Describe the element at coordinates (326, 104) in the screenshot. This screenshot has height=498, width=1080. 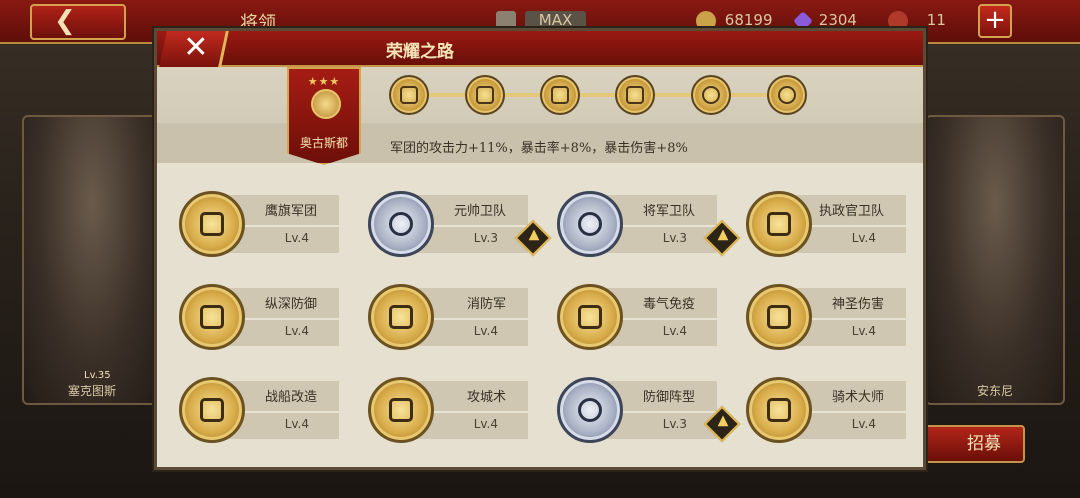
I see `helmet-emblem-icon` at that location.